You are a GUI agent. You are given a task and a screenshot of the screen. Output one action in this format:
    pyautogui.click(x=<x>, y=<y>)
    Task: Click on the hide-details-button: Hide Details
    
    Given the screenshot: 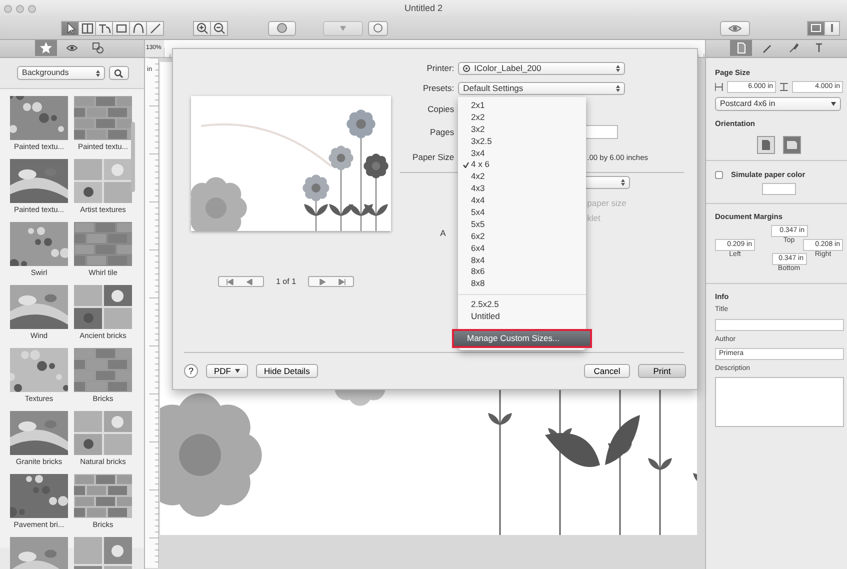 What is the action you would take?
    pyautogui.click(x=287, y=371)
    